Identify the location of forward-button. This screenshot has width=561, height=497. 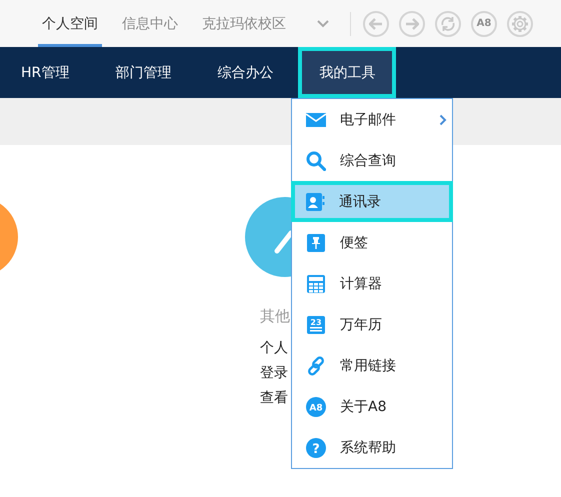
(412, 23).